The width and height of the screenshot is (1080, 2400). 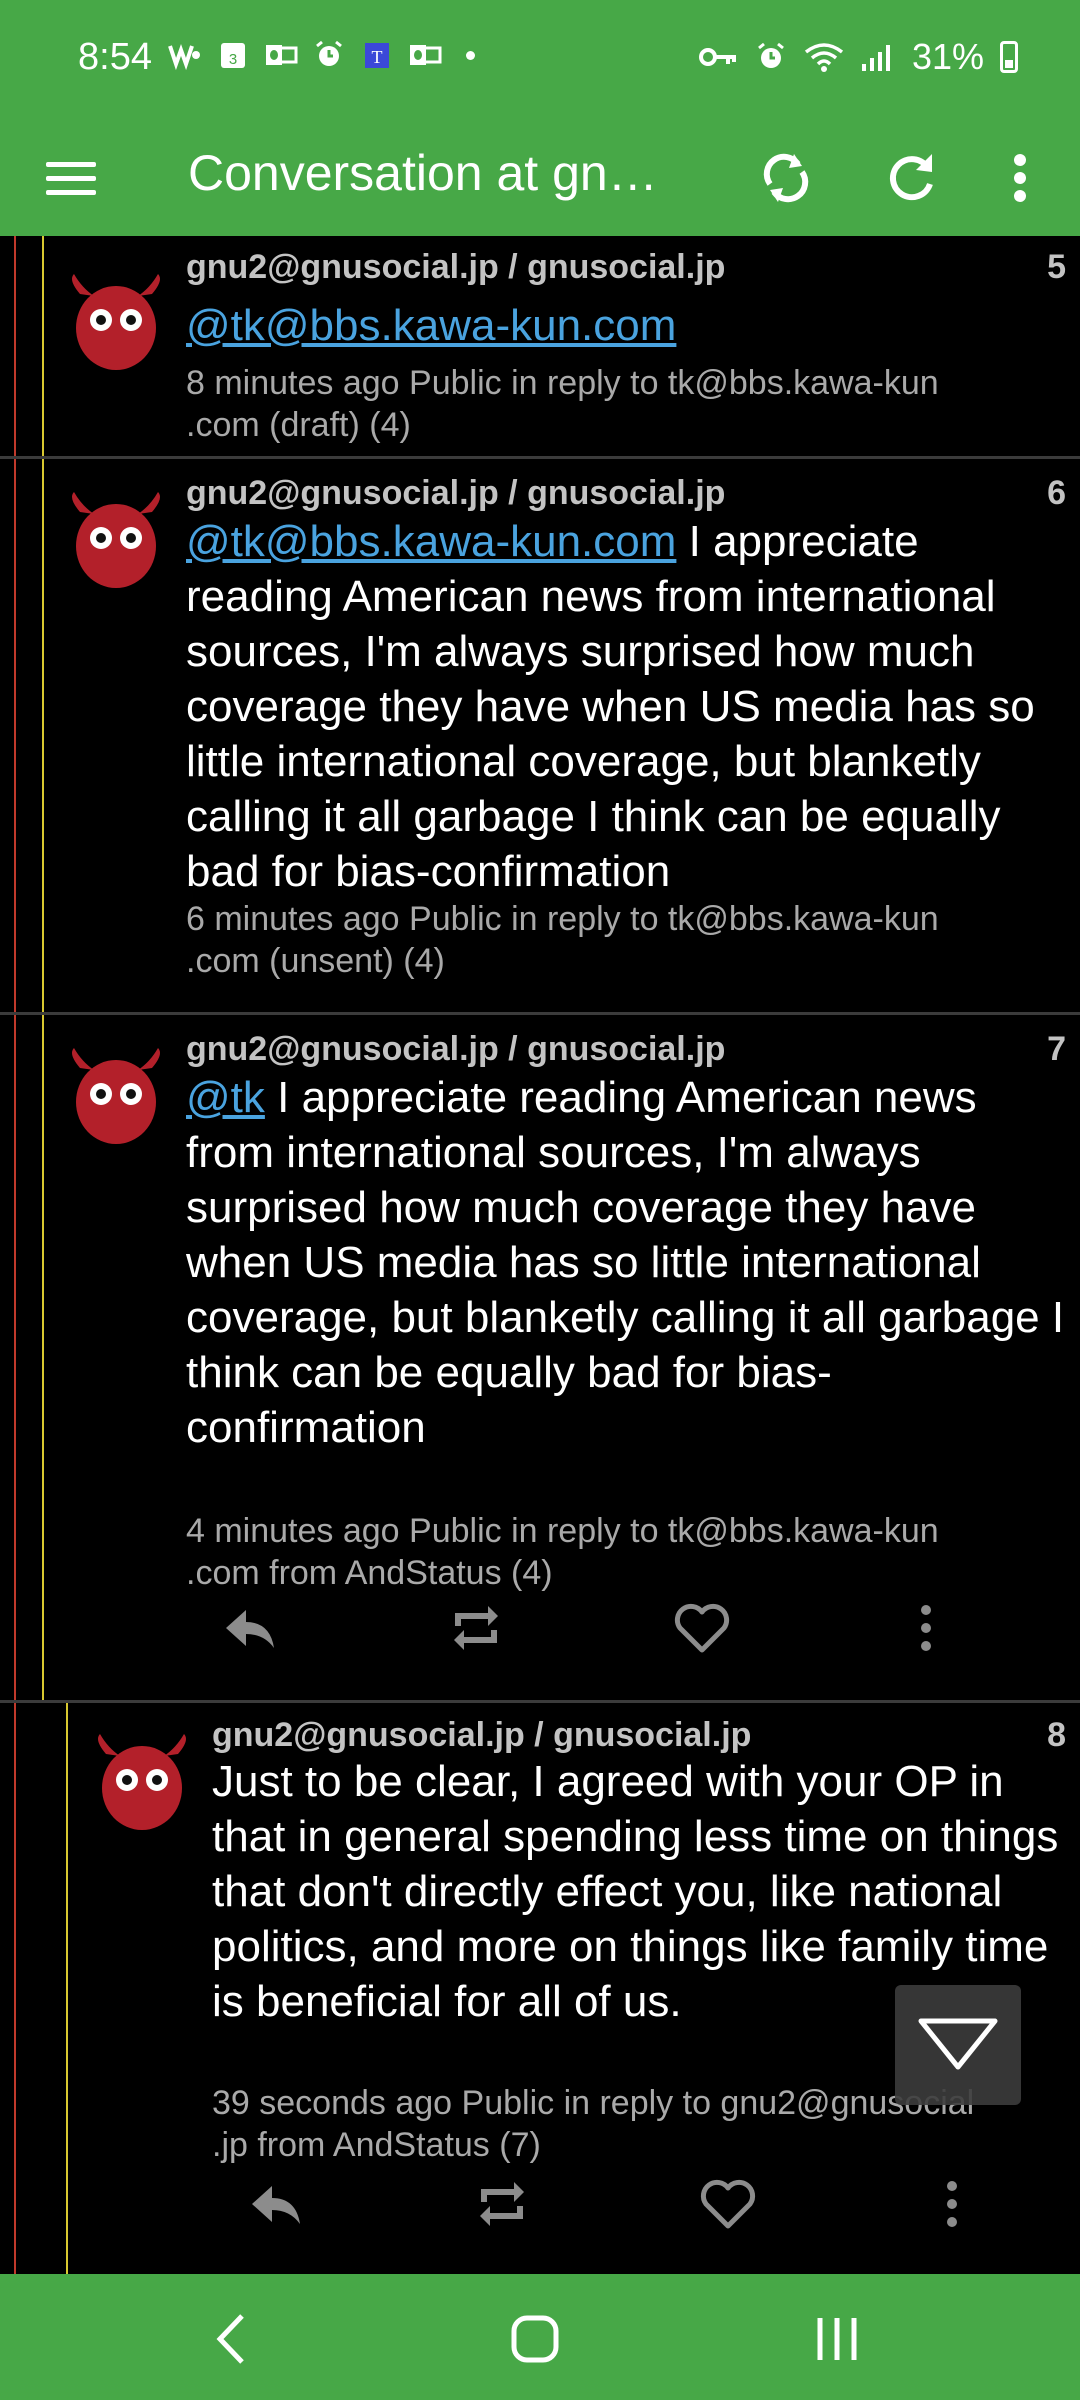 I want to click on battery-icon, so click(x=1009, y=57).